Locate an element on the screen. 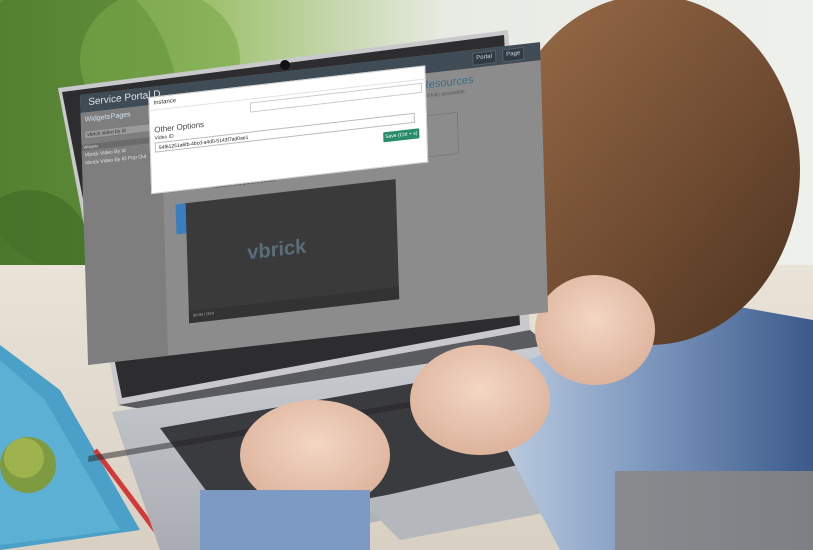 The width and height of the screenshot is (813, 550). video-id-input: 54f61251a6fb-4bcd-a4d0-5143f7ad0ae1 is located at coordinates (284, 132).